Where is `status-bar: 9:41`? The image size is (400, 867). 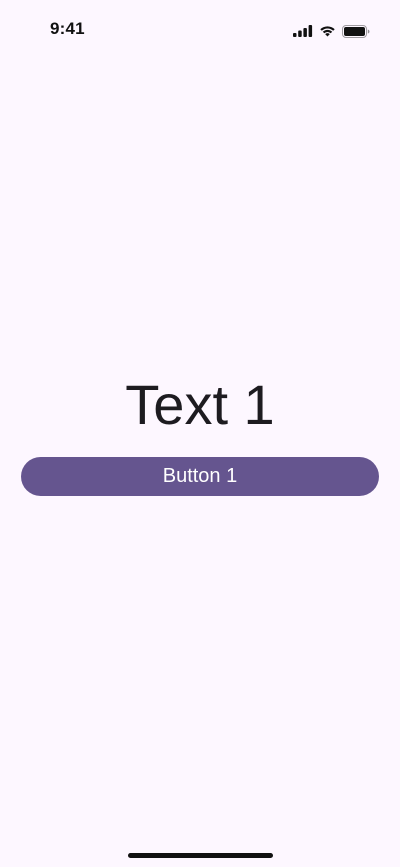
status-bar: 9:41 is located at coordinates (200, 30).